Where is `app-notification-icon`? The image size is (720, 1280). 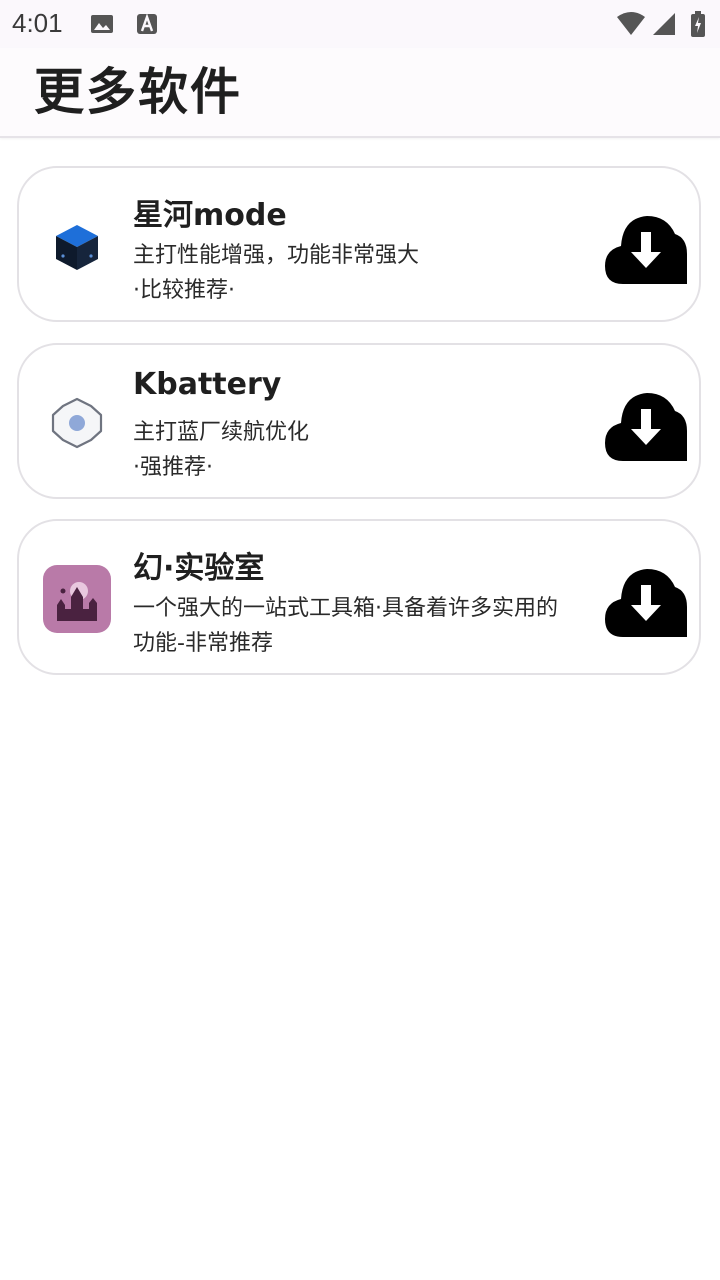 app-notification-icon is located at coordinates (147, 26).